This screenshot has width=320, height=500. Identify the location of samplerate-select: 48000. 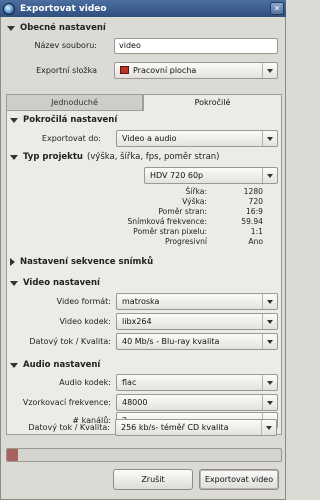
(197, 402).